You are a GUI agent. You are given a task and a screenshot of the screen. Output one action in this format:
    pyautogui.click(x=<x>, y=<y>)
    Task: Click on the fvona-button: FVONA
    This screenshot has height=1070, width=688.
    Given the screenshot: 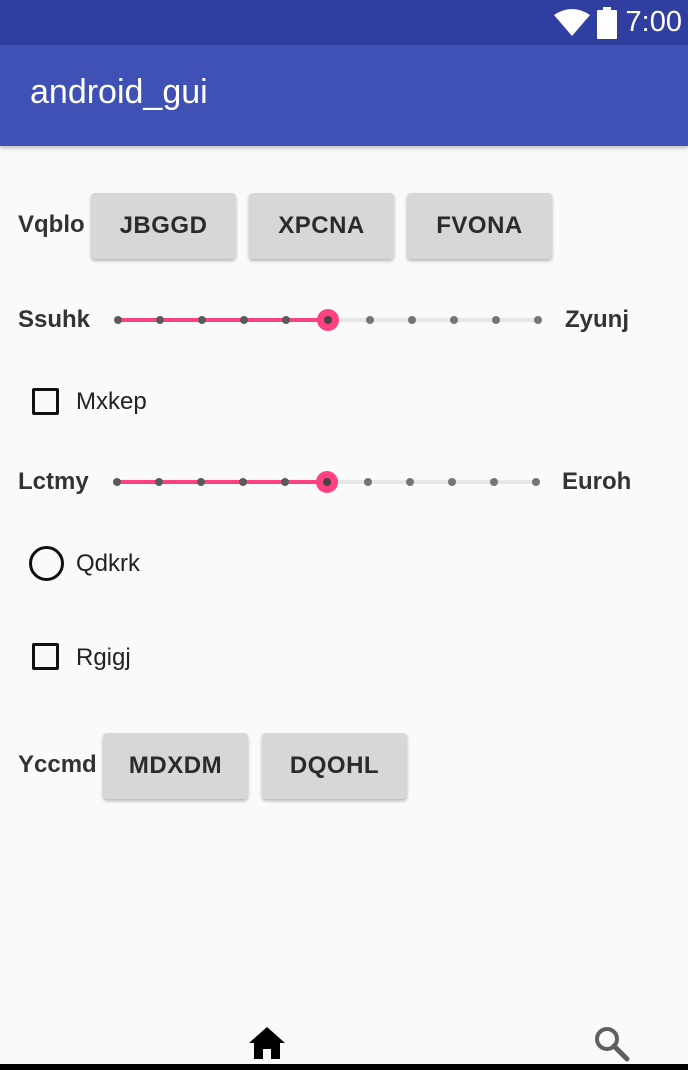 What is the action you would take?
    pyautogui.click(x=479, y=226)
    